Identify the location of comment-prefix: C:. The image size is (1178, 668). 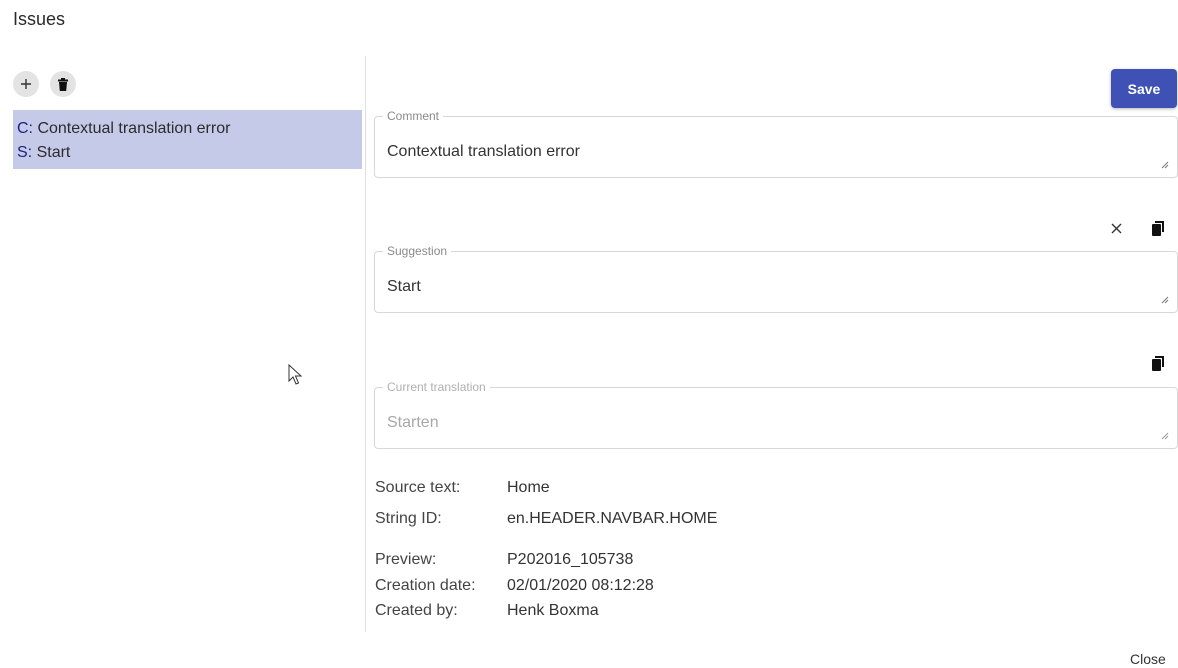
(25, 128).